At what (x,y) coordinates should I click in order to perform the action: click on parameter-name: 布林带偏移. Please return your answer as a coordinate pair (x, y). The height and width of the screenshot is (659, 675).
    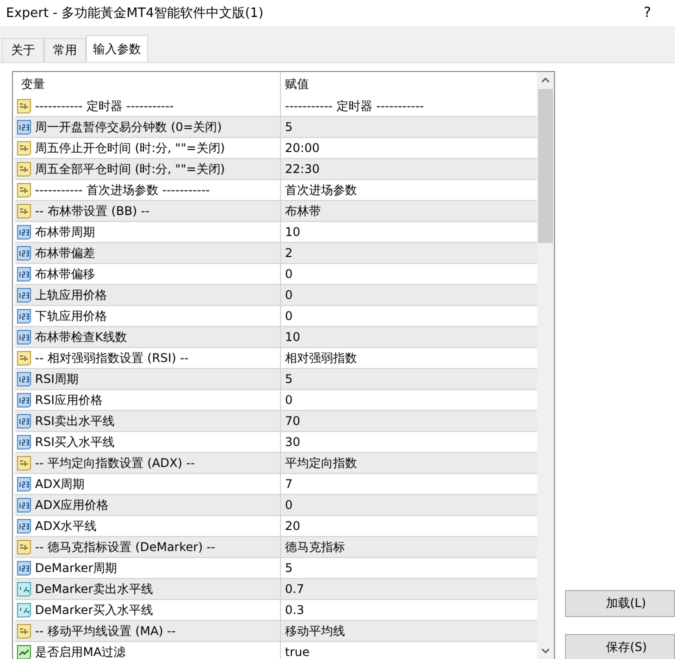
    Looking at the image, I should click on (65, 274).